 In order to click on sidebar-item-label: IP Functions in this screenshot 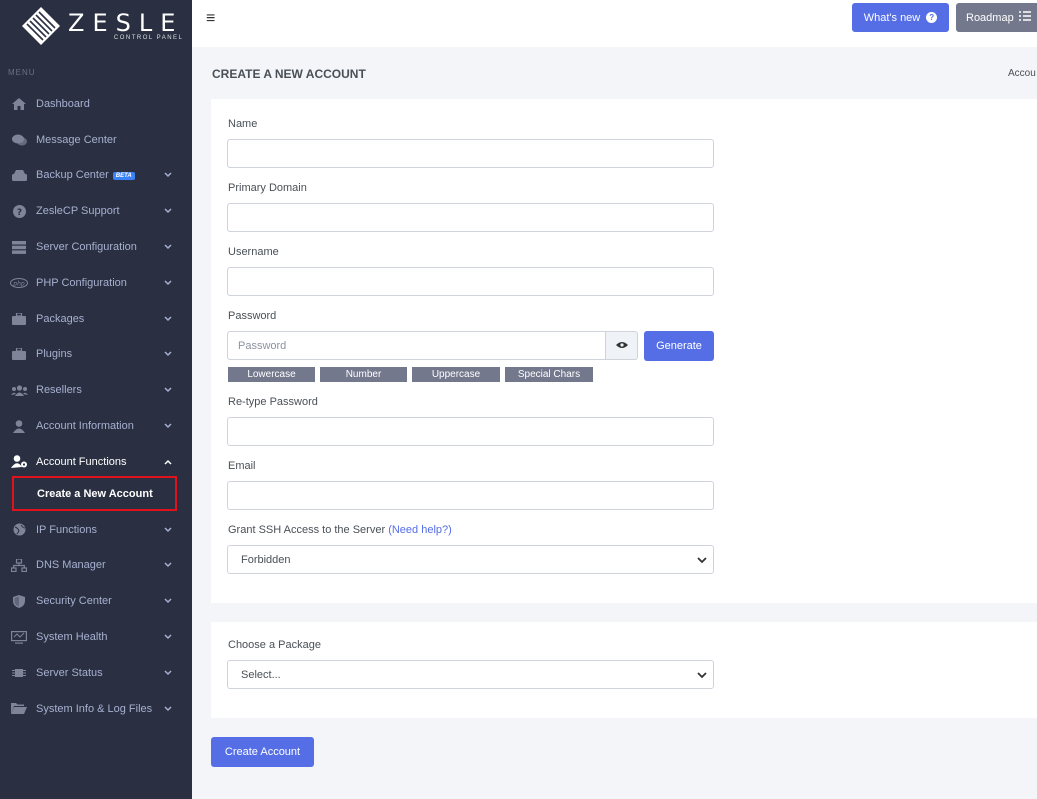, I will do `click(66, 529)`.